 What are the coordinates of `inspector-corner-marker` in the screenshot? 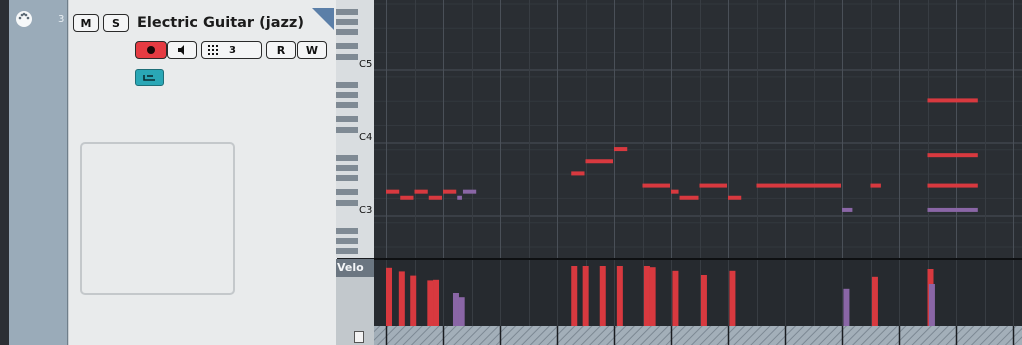 It's located at (323, 19).